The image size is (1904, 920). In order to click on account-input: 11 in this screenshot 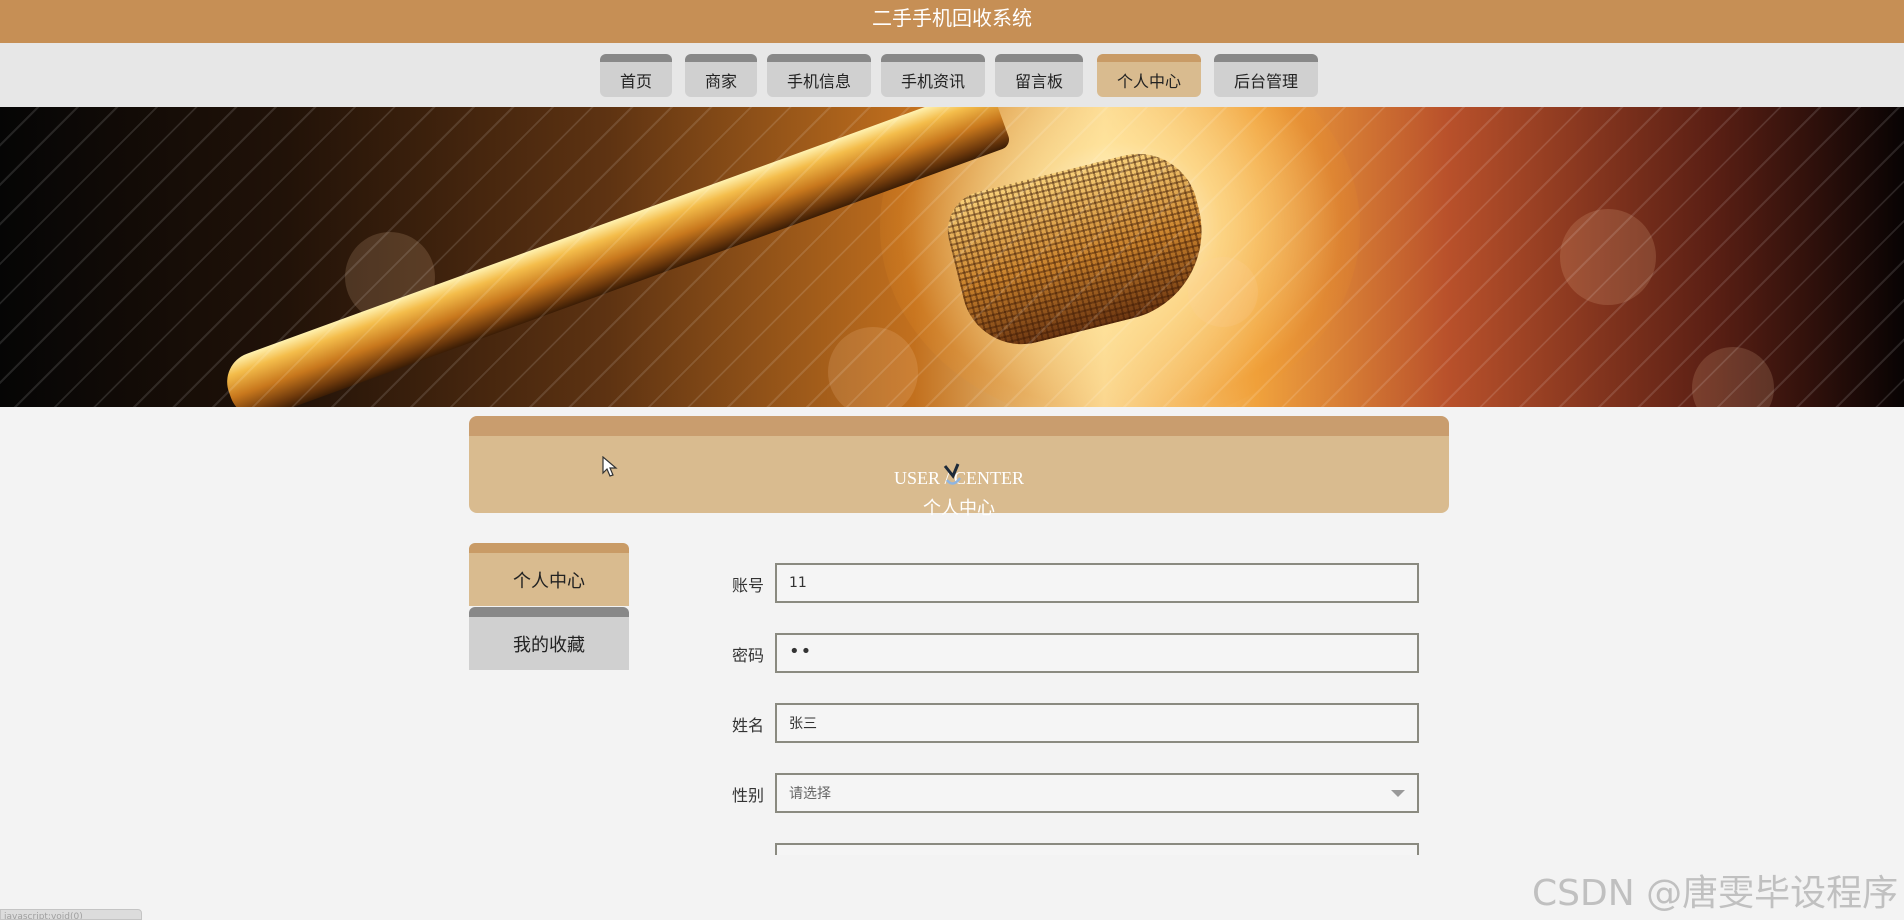, I will do `click(1097, 583)`.